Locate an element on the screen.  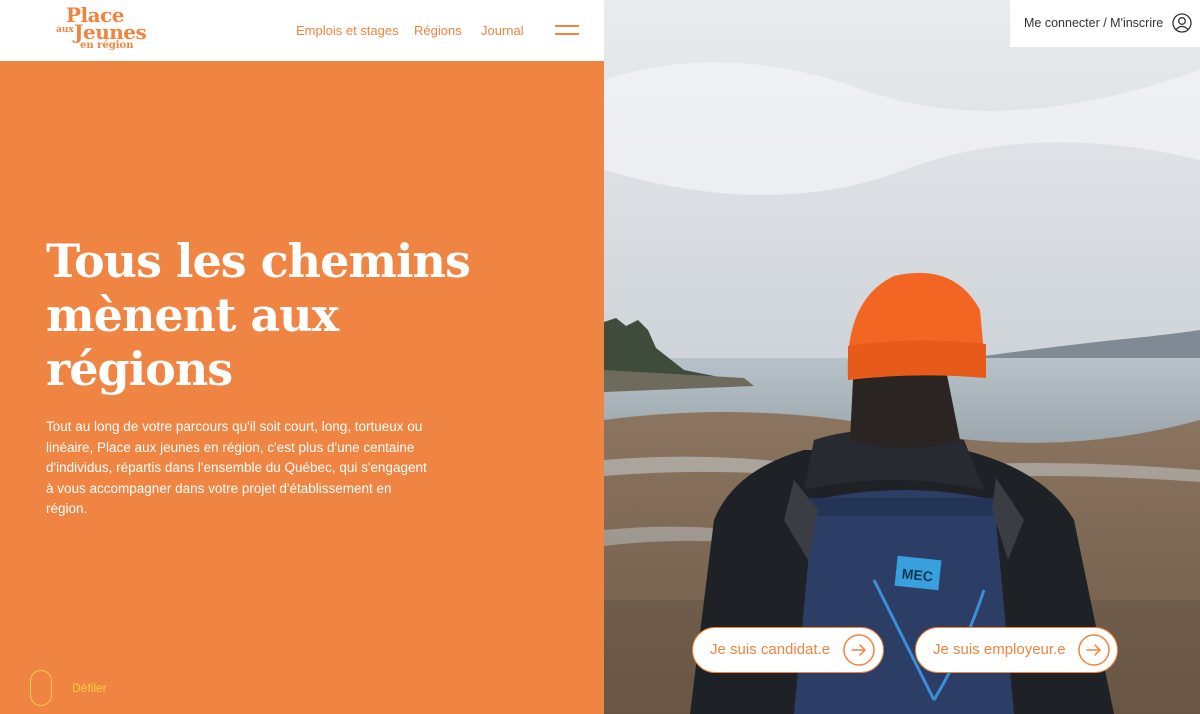
candidate-button: Je suis candidat.e is located at coordinates (788, 650).